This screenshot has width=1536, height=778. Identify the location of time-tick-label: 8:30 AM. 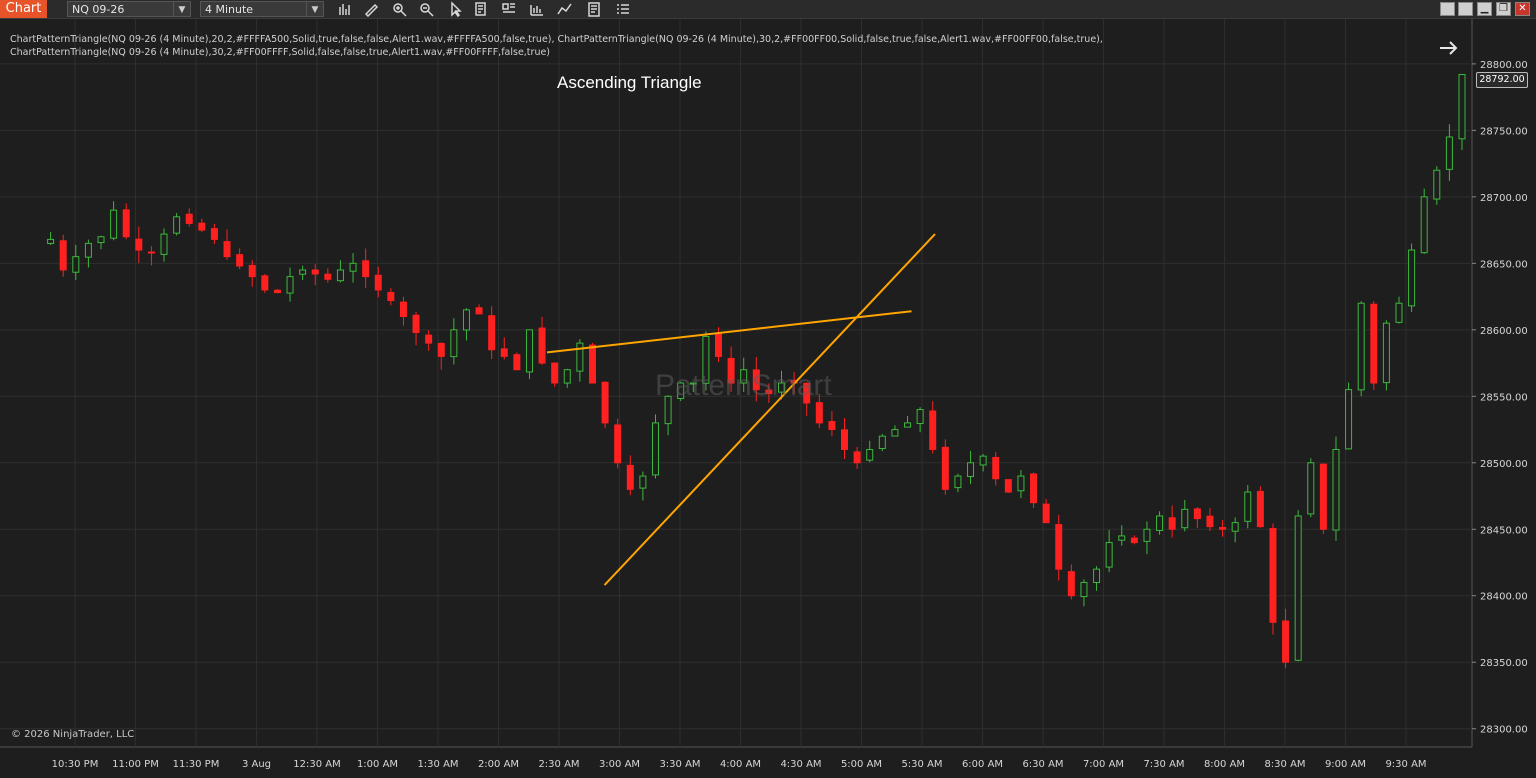
(1284, 764).